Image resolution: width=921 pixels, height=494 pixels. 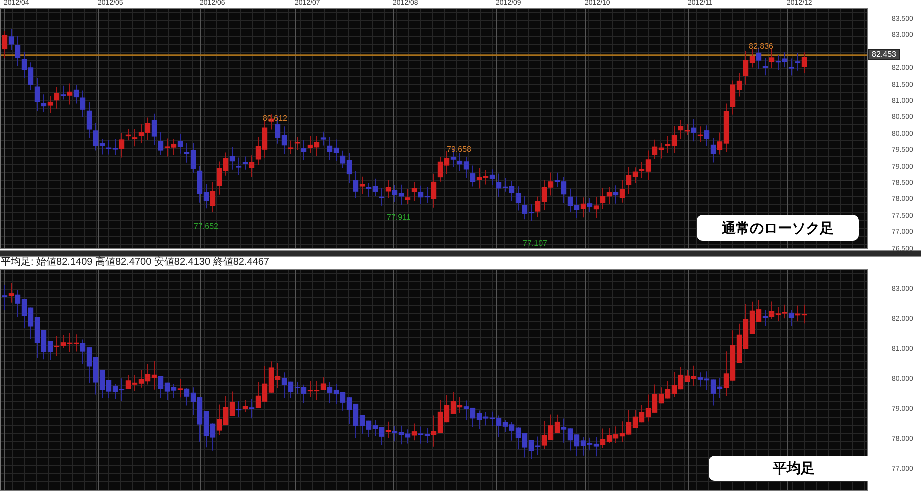 What do you see at coordinates (778, 228) in the screenshot?
I see `chart-caption: 通常のローソク足` at bounding box center [778, 228].